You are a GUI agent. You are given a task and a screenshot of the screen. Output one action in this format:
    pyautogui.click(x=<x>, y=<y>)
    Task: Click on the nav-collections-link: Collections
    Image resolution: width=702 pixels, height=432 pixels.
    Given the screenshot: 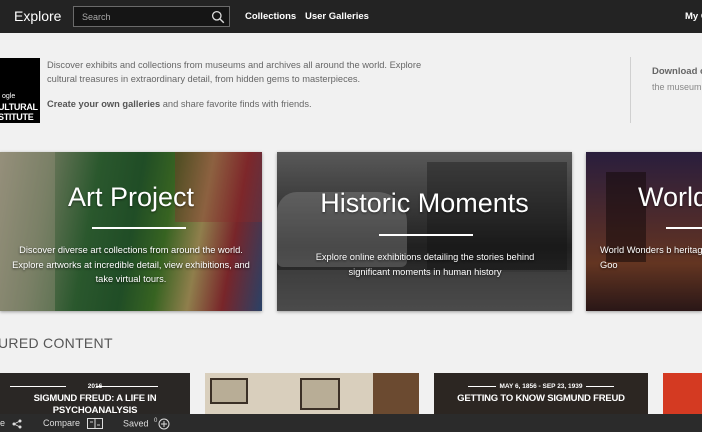 What is the action you would take?
    pyautogui.click(x=270, y=16)
    